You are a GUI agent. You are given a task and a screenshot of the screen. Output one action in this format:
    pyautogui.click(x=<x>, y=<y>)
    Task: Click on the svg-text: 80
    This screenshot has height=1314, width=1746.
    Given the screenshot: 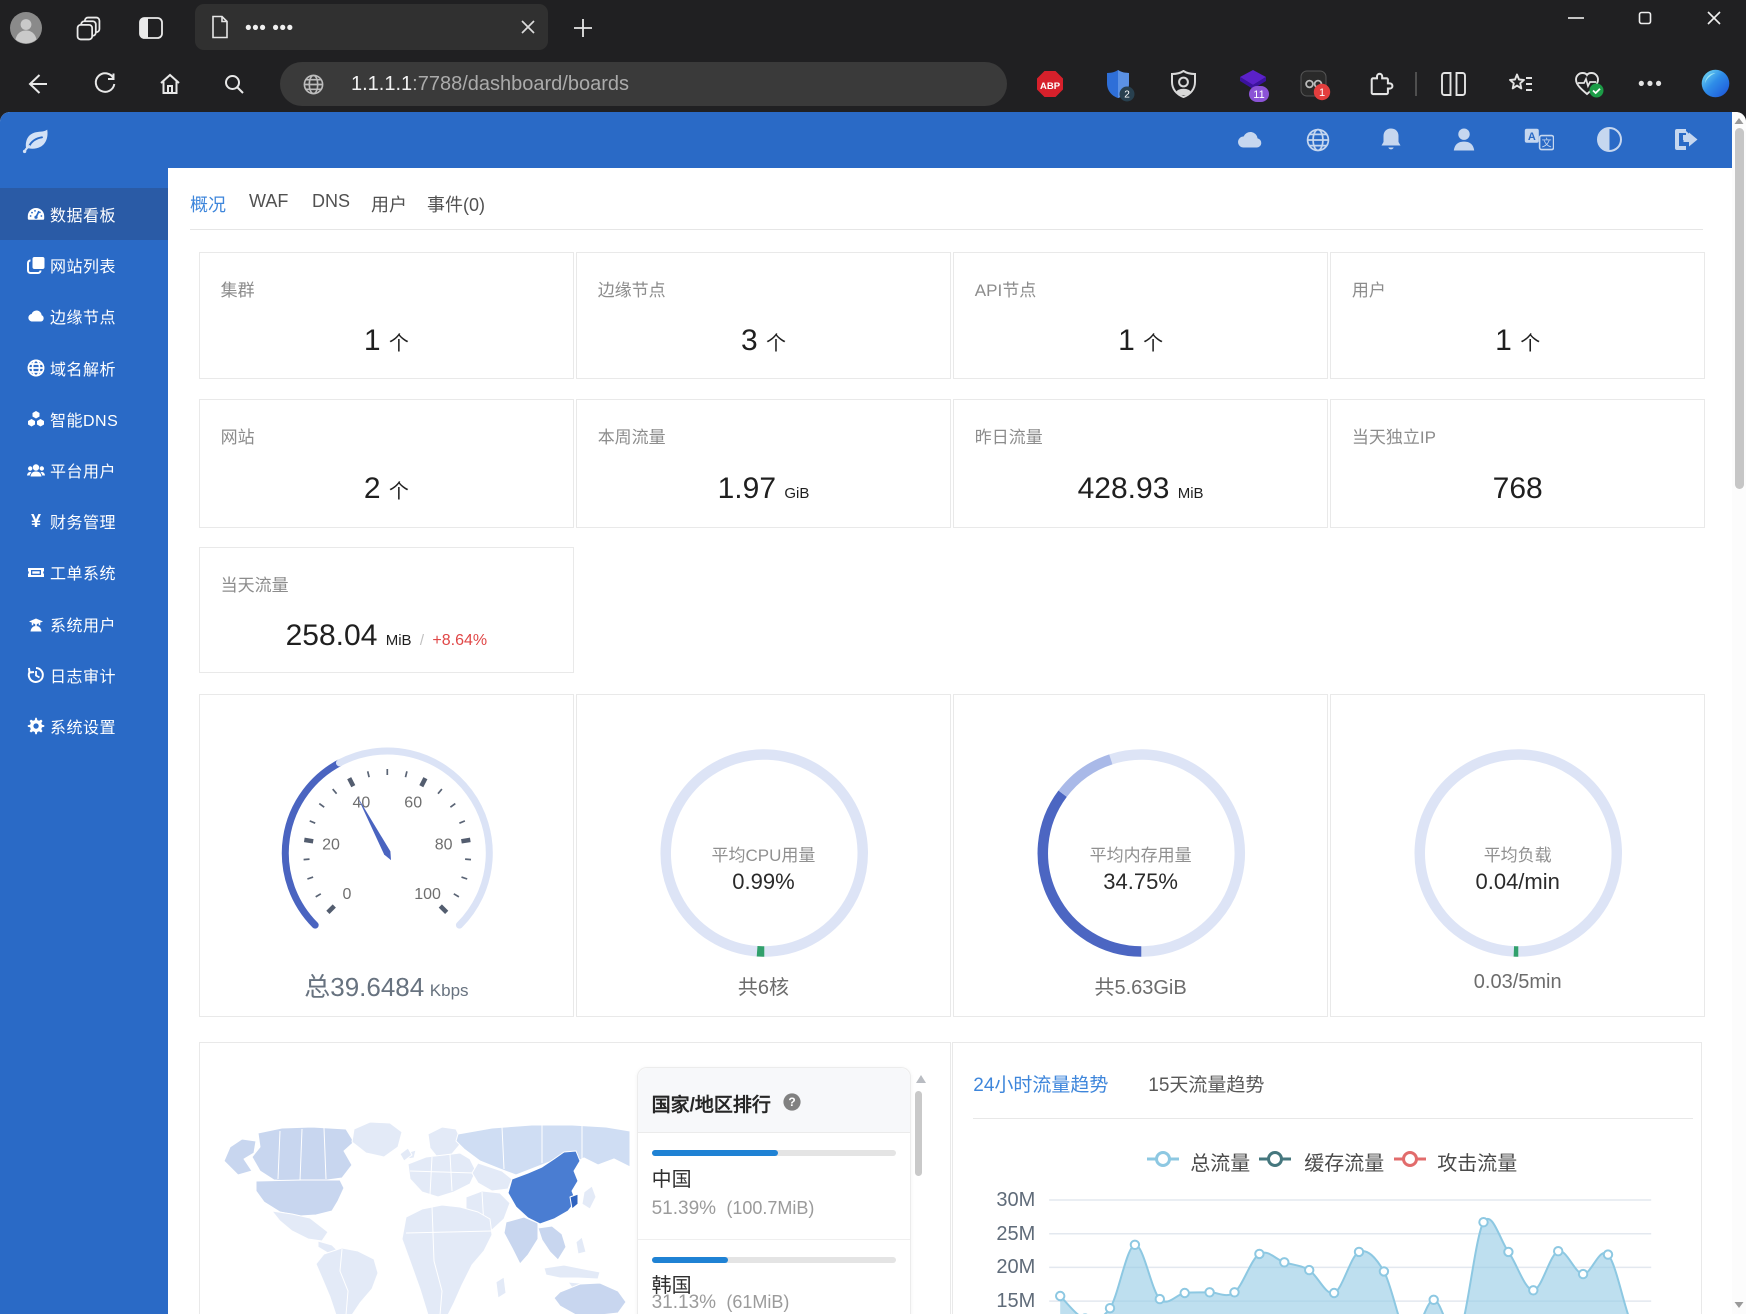 What is the action you would take?
    pyautogui.click(x=443, y=844)
    